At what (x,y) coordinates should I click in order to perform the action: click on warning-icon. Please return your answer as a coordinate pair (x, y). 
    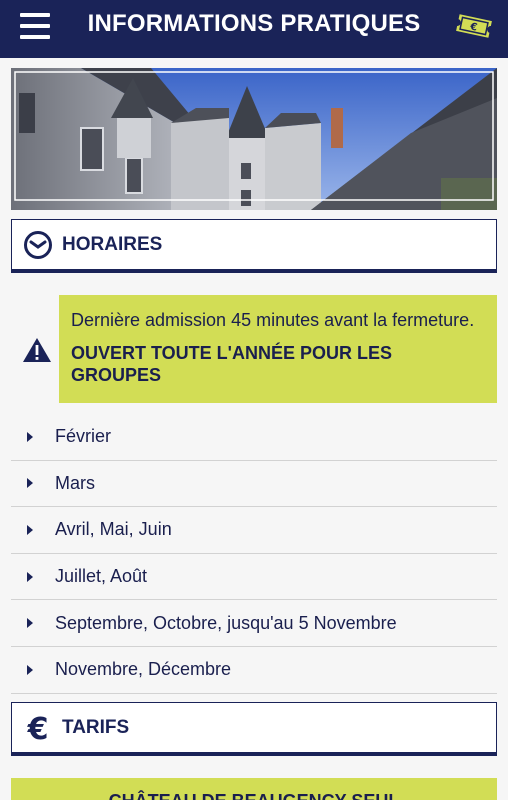
    Looking at the image, I should click on (37, 350).